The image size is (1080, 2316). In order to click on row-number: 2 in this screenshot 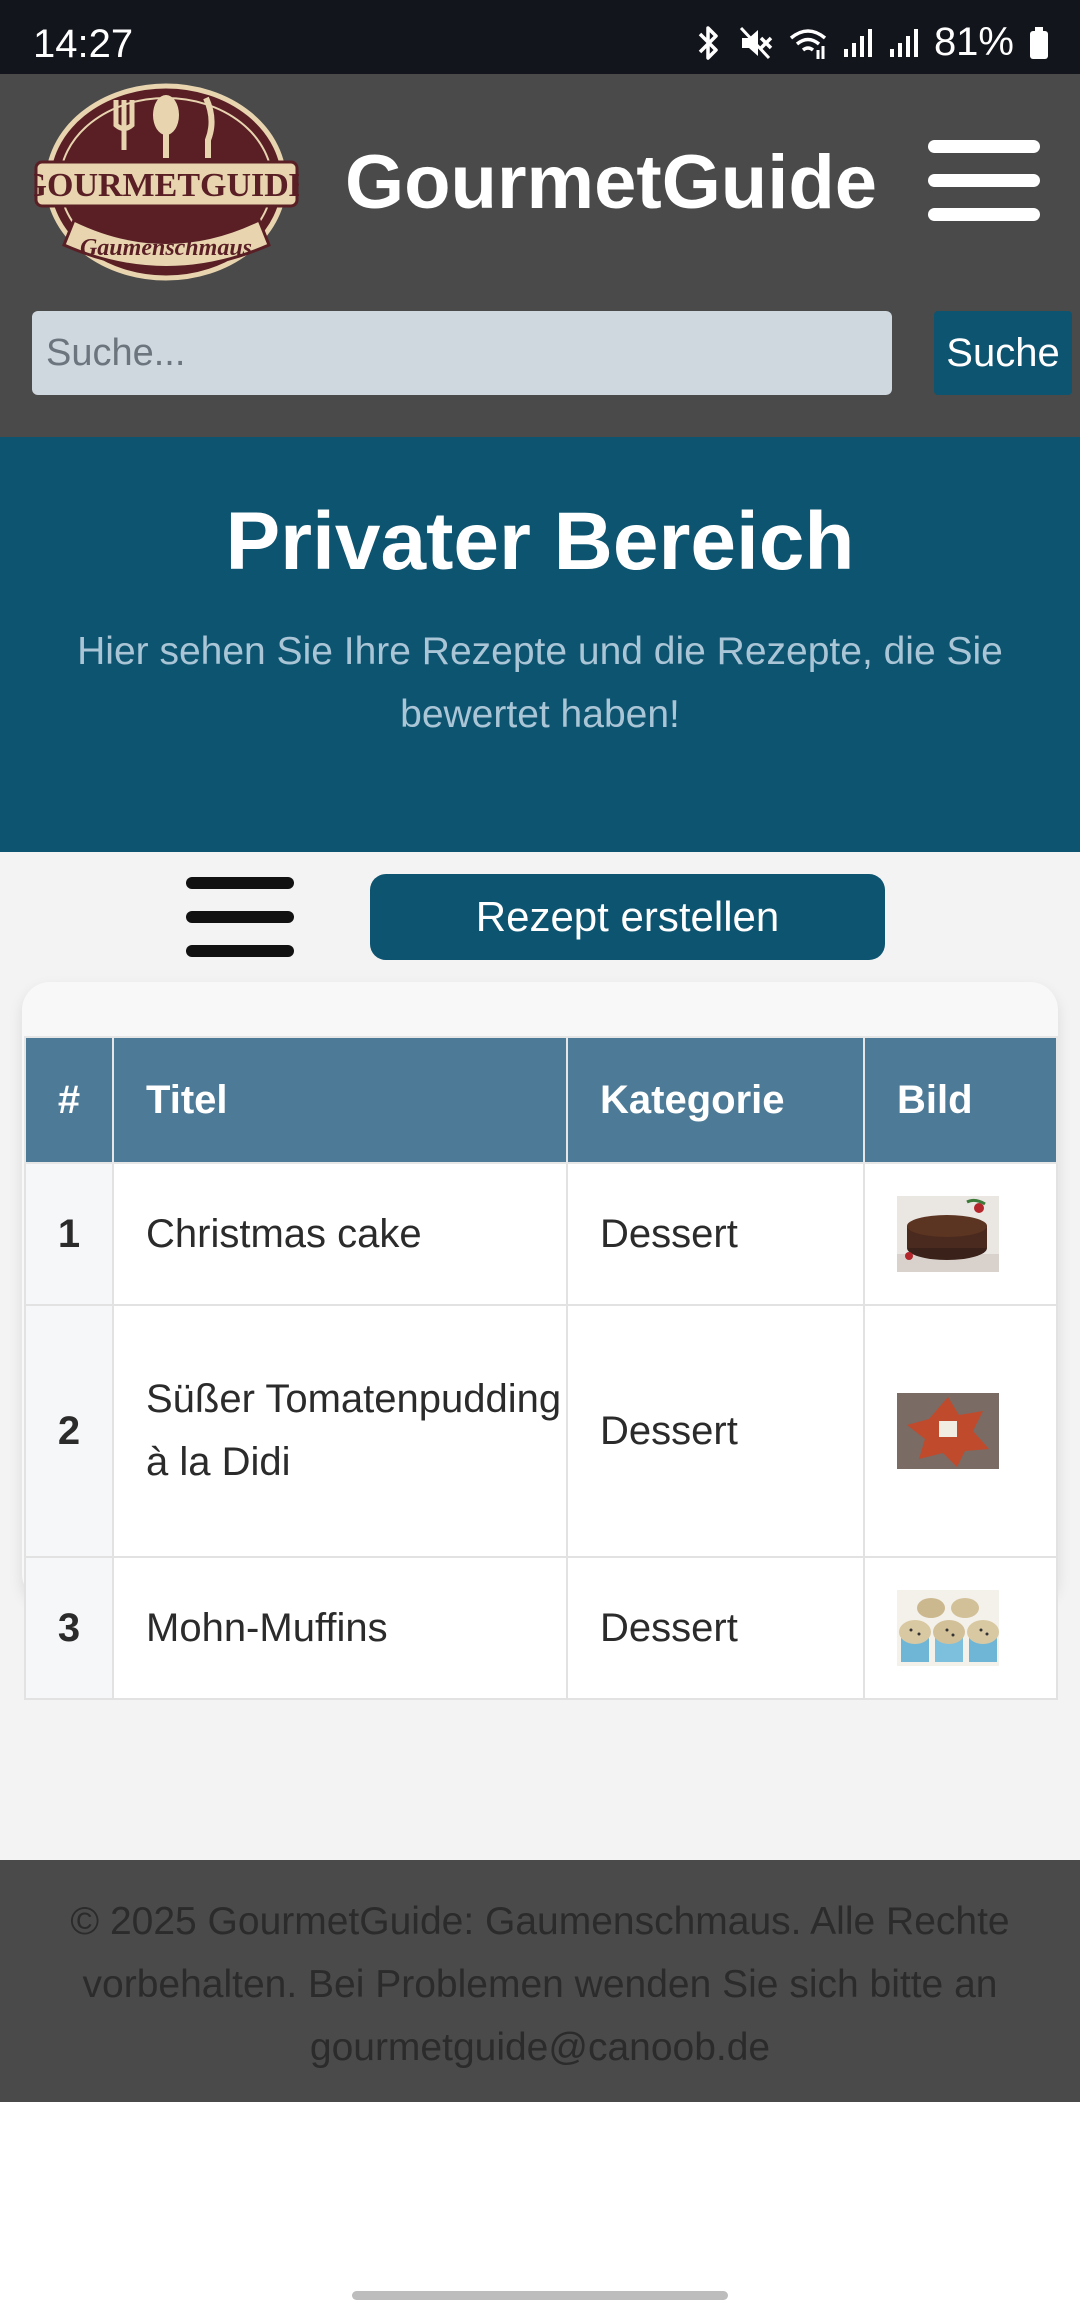, I will do `click(69, 1431)`.